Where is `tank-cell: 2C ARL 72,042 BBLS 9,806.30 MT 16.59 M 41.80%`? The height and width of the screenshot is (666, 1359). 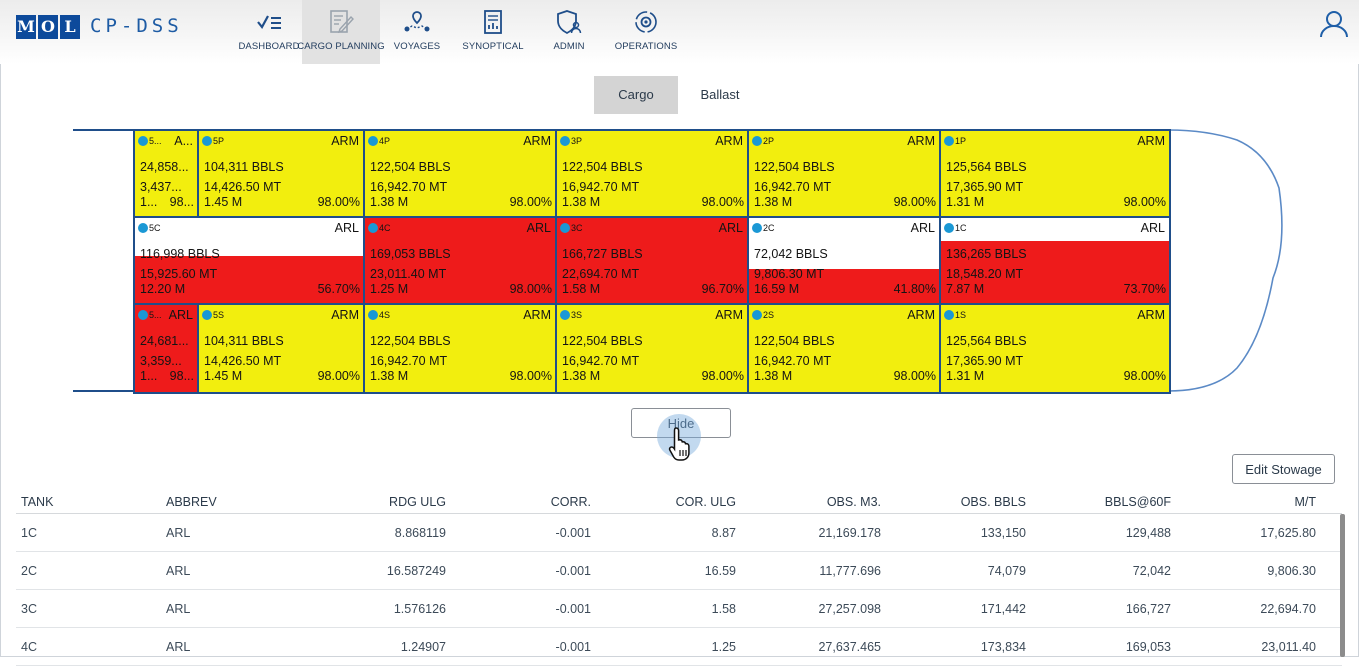 tank-cell: 2C ARL 72,042 BBLS 9,806.30 MT 16.59 M 41.80% is located at coordinates (844, 261).